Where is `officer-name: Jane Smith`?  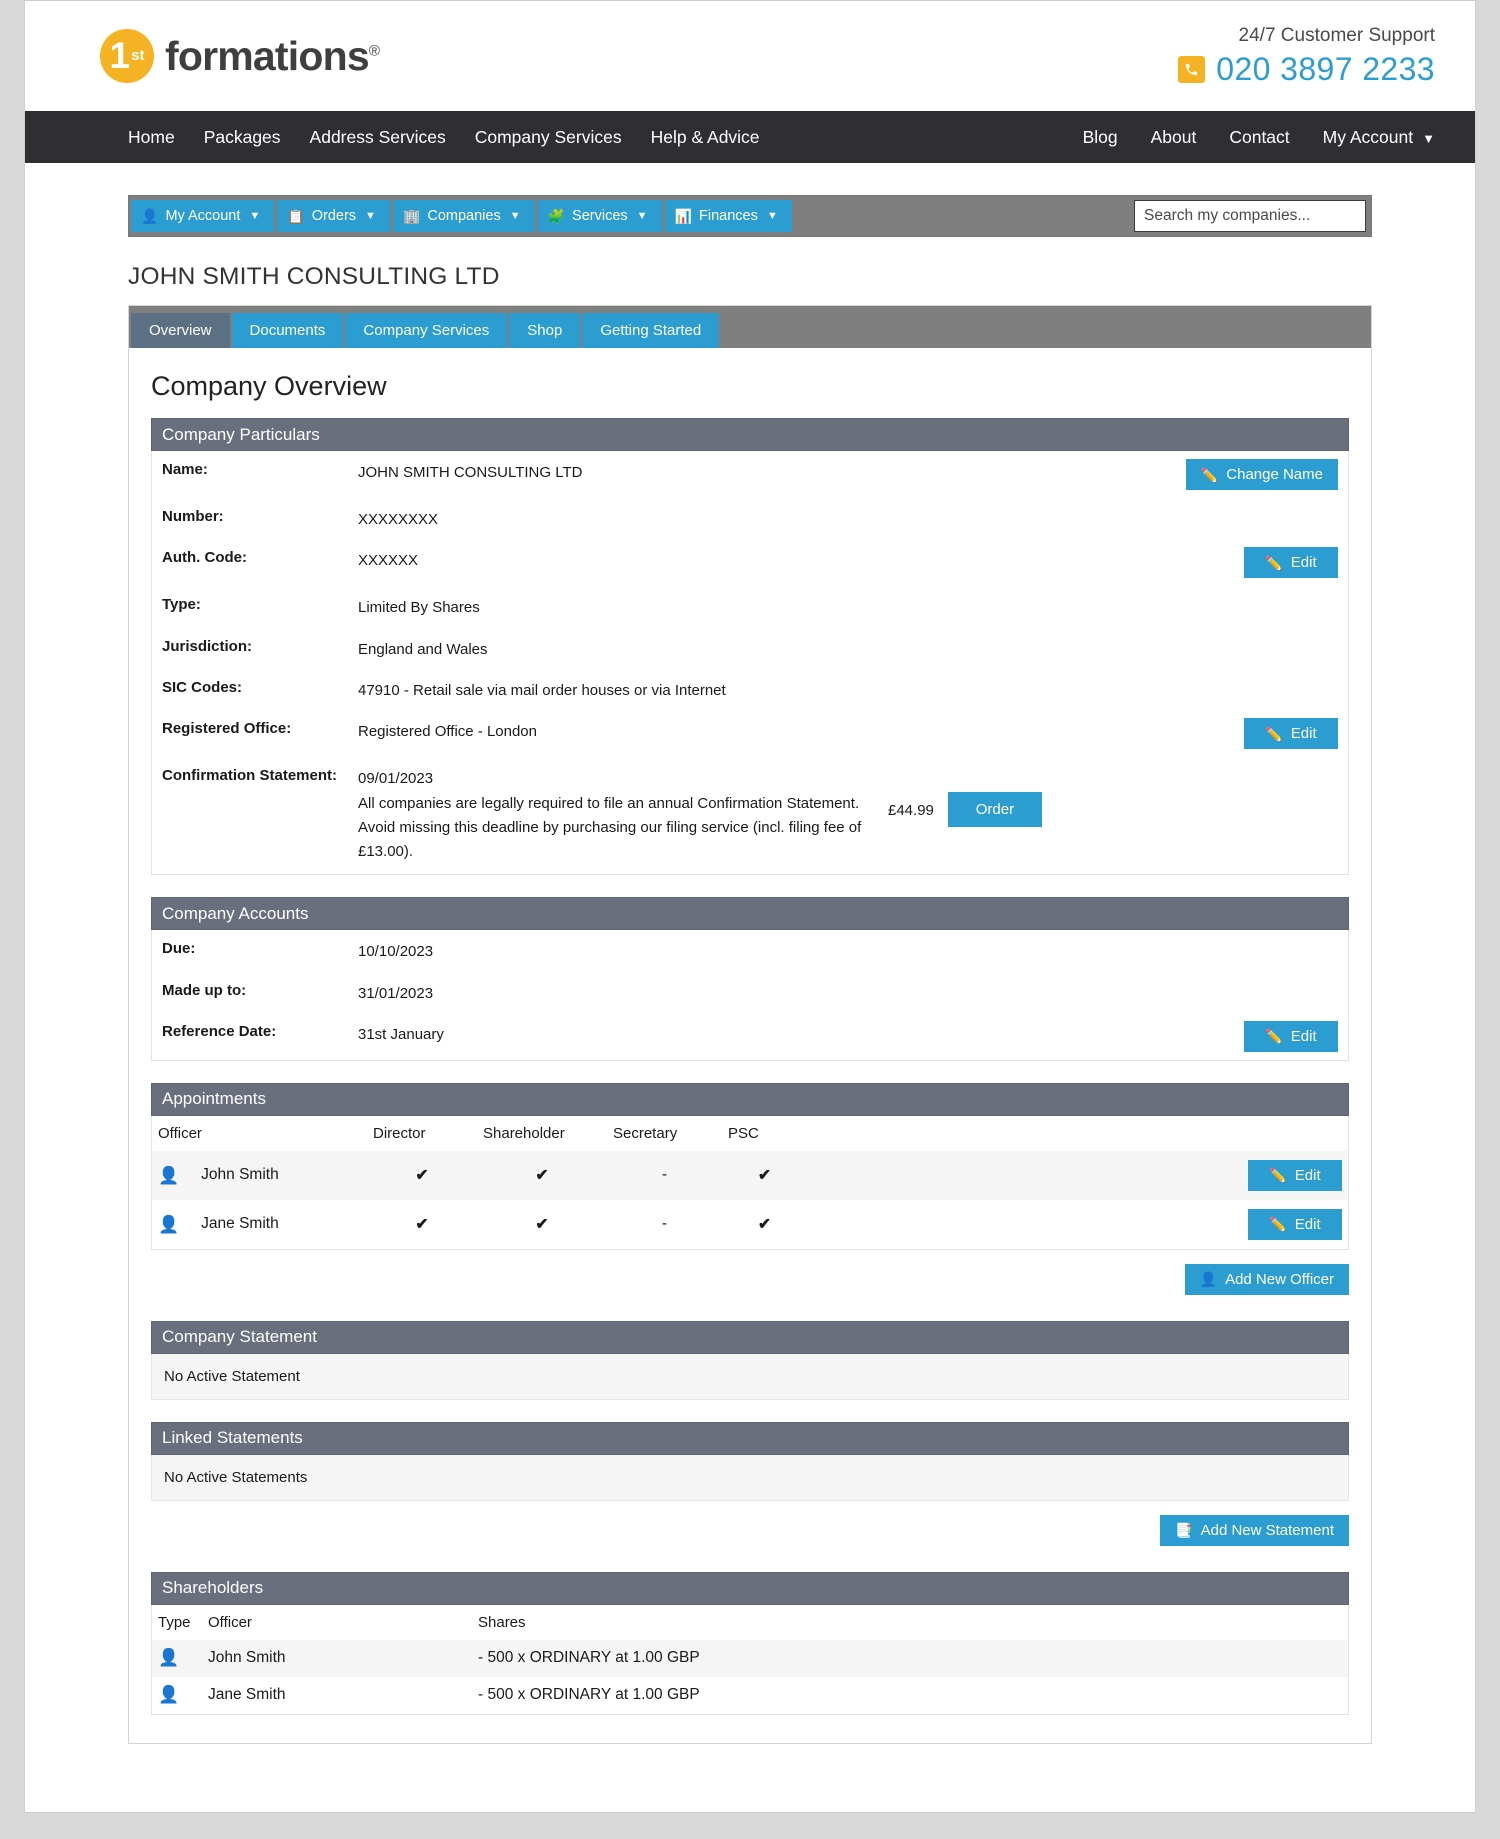
officer-name: Jane Smith is located at coordinates (240, 1224).